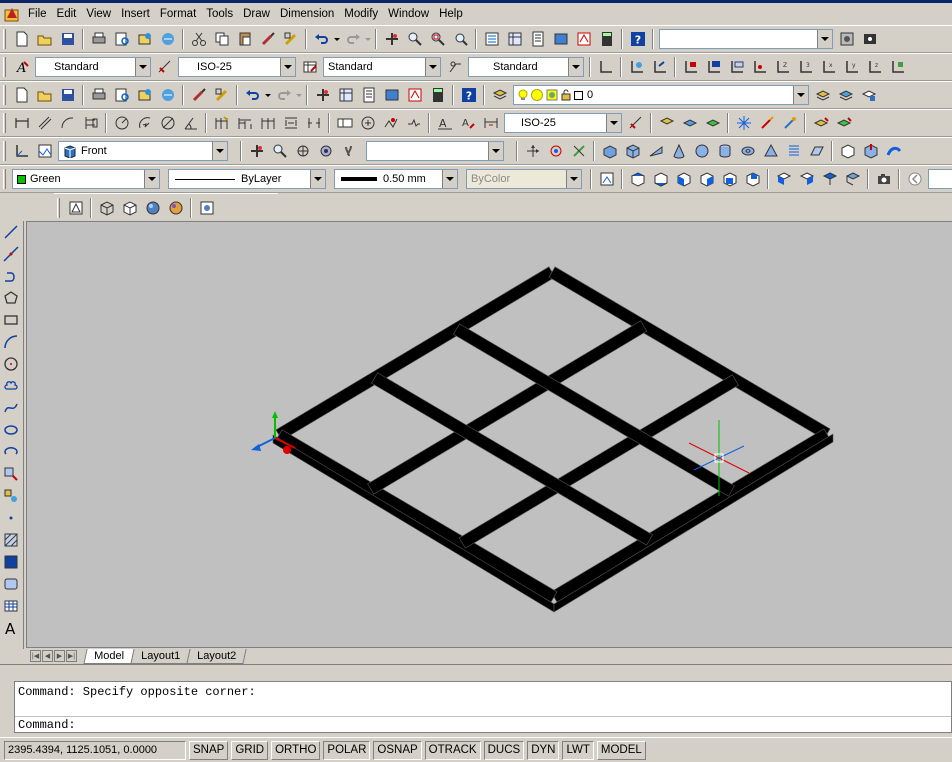 This screenshot has width=952, height=762. Describe the element at coordinates (690, 515) in the screenshot. I see `frame-edge-se` at that location.